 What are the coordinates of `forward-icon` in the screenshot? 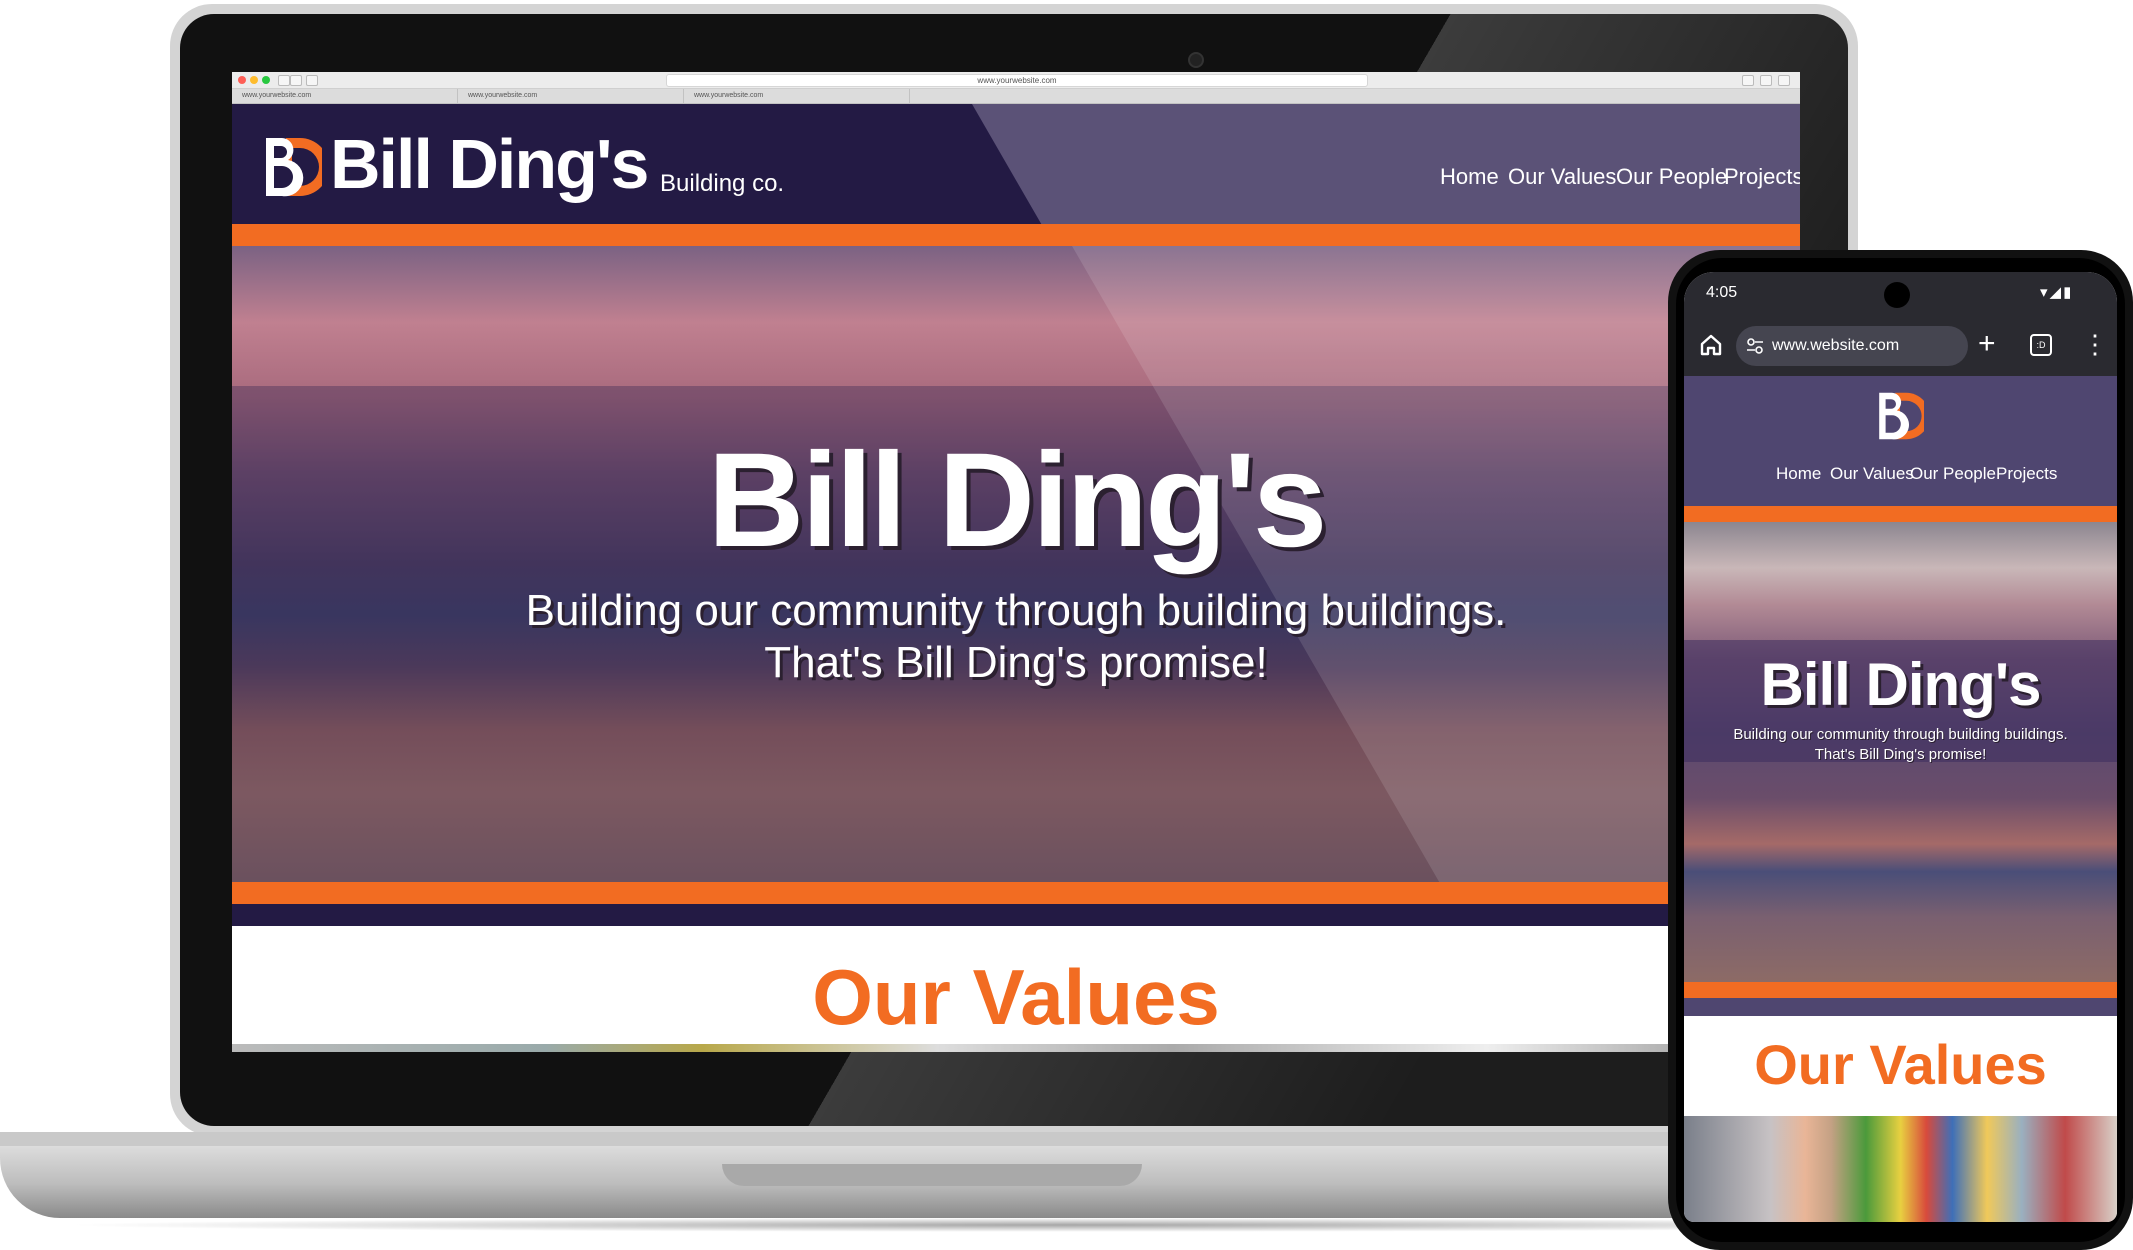 It's located at (296, 80).